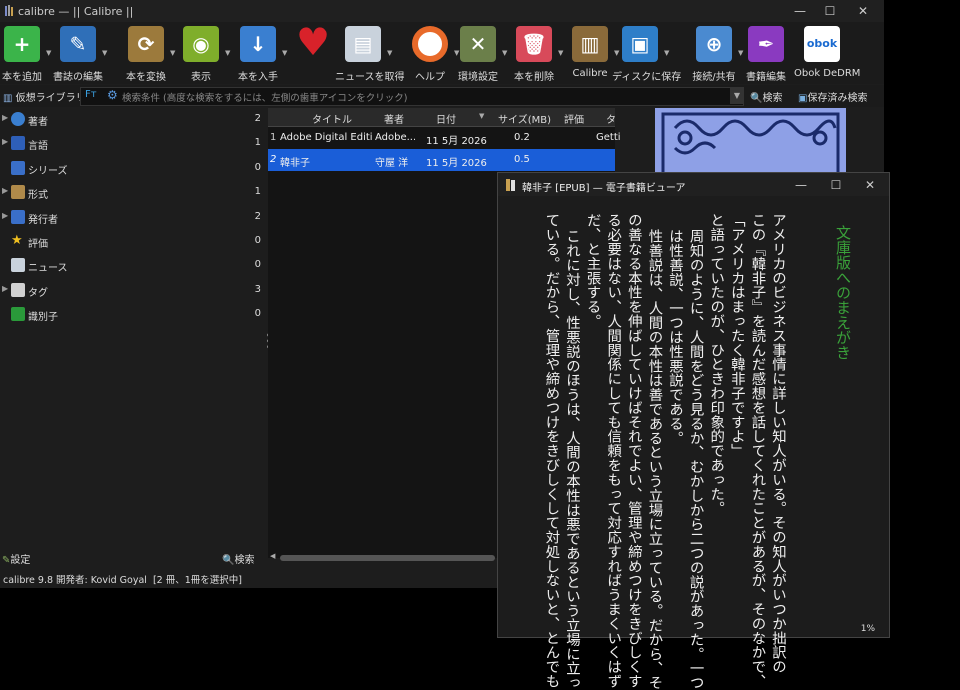 The height and width of the screenshot is (690, 960). Describe the element at coordinates (827, 53) in the screenshot. I see `toolbar-button: obok Obok DeDRM` at that location.